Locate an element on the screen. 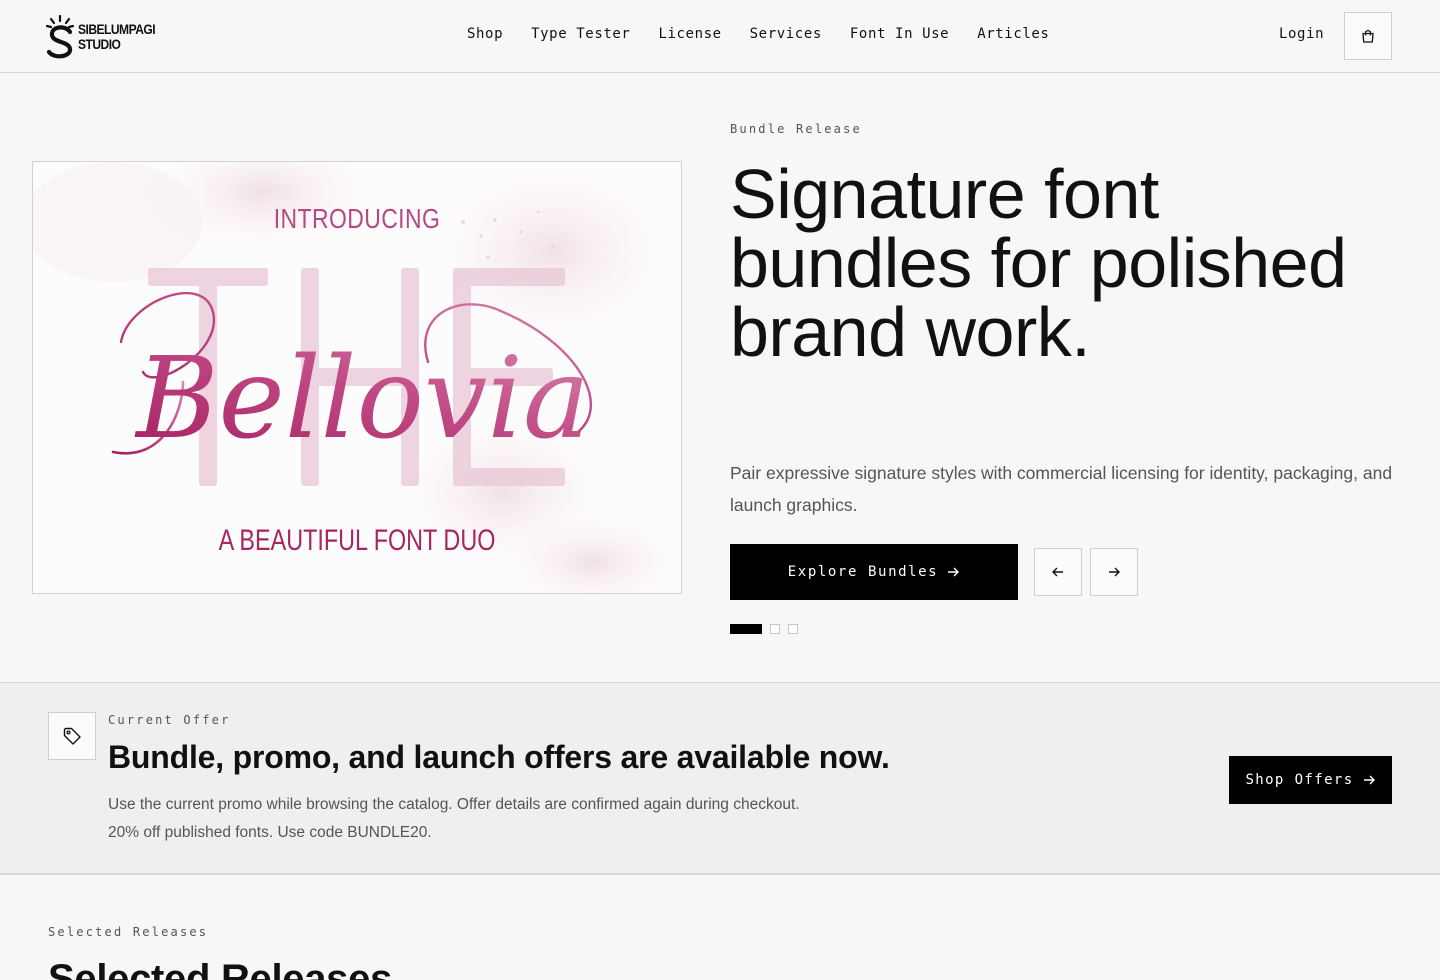 The height and width of the screenshot is (980, 1440). tag-icon is located at coordinates (72, 736).